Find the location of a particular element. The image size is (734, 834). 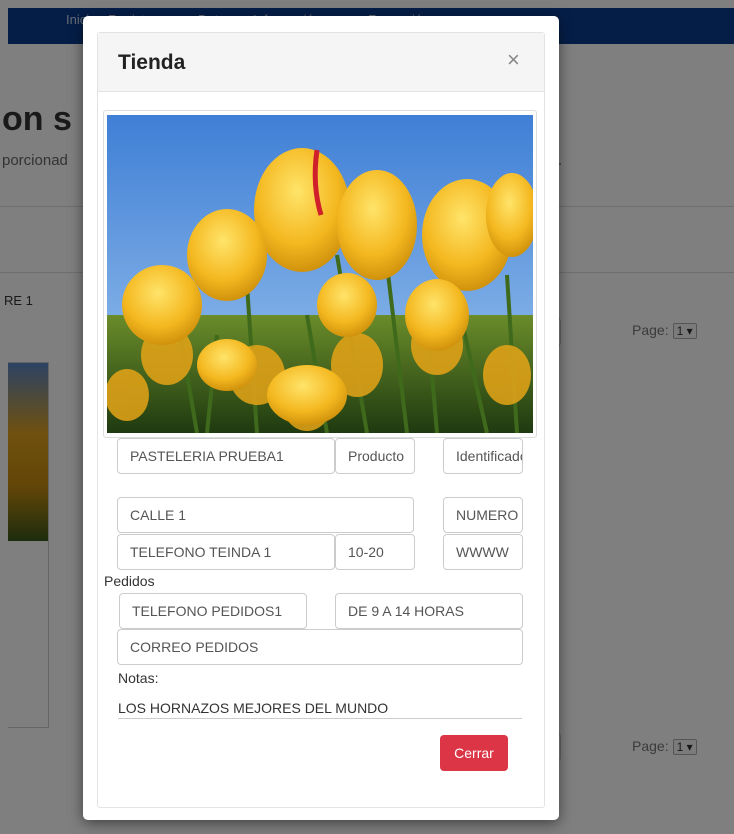

modal-header: Tienda × is located at coordinates (321, 62).